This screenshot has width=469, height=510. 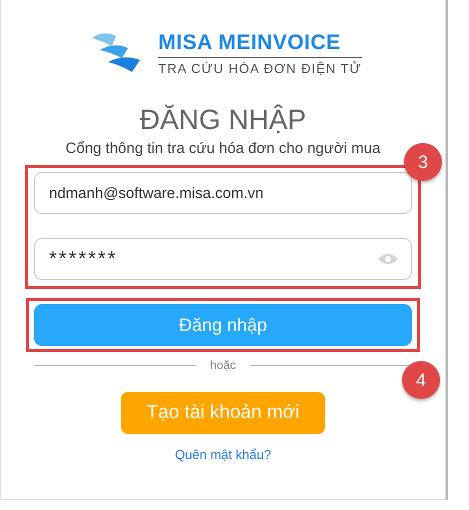 I want to click on brand-name: MISA MEINVOICE, so click(x=260, y=44).